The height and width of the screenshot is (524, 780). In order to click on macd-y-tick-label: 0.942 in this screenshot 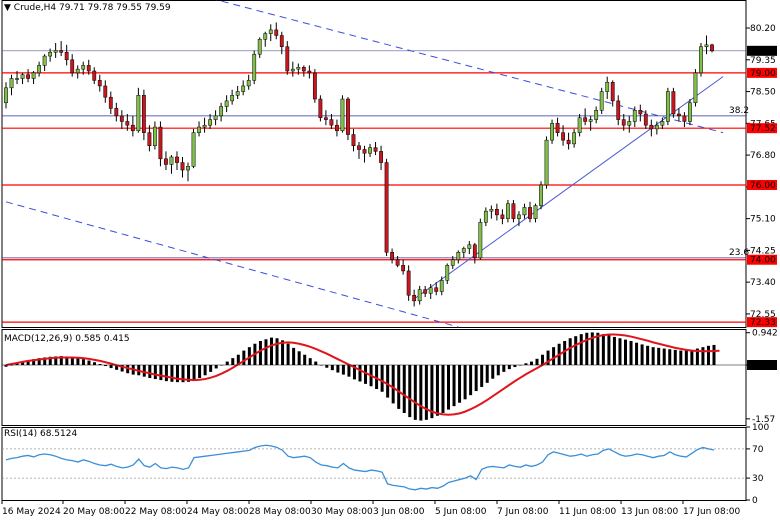, I will do `click(765, 334)`.